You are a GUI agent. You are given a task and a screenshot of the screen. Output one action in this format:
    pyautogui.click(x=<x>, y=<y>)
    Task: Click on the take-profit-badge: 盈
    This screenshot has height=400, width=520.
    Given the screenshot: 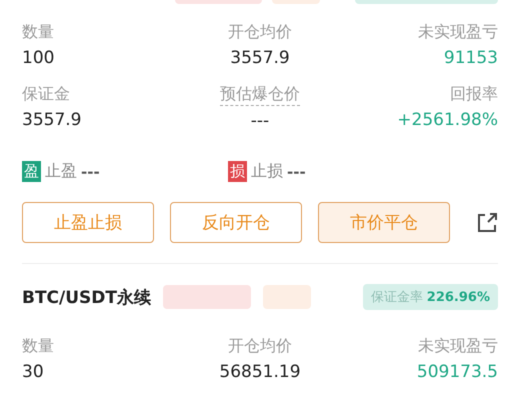 What is the action you would take?
    pyautogui.click(x=31, y=171)
    